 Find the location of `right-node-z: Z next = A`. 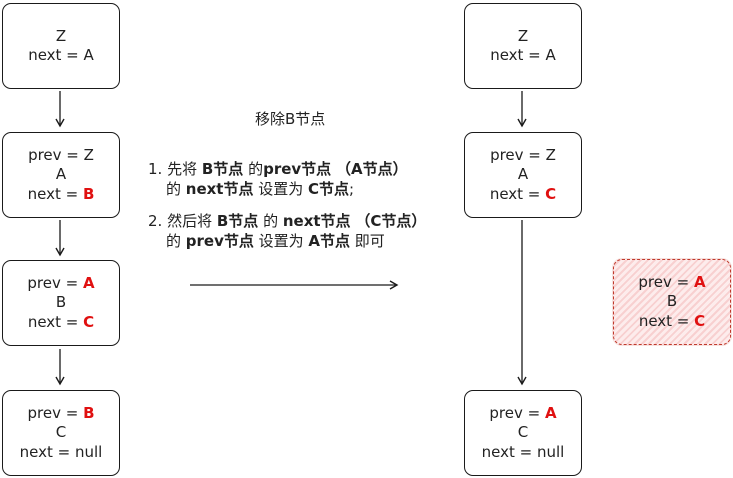

right-node-z: Z next = A is located at coordinates (523, 46).